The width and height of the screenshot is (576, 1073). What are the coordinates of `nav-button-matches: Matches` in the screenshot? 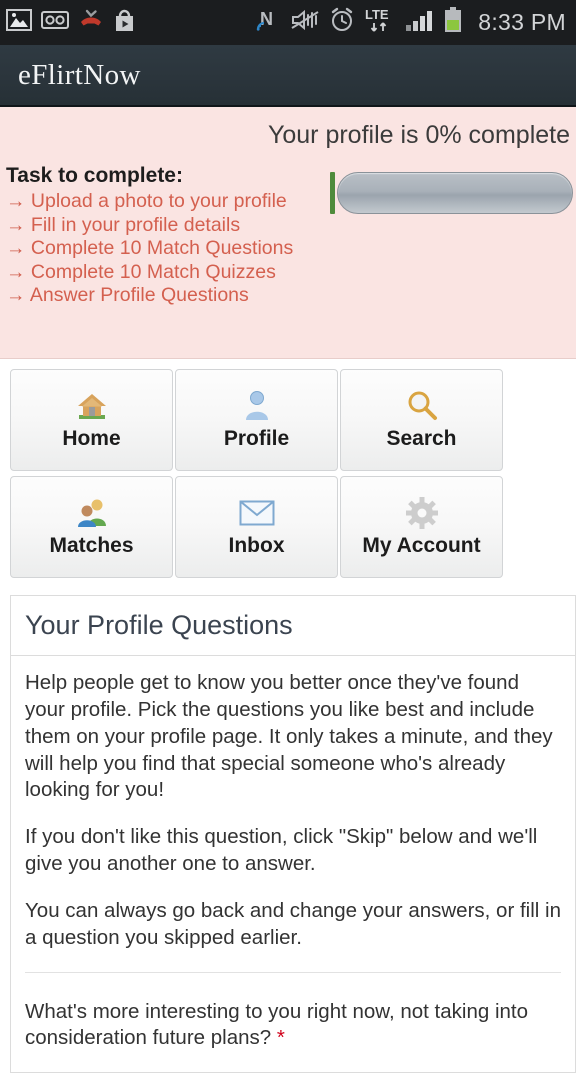 It's located at (91, 527).